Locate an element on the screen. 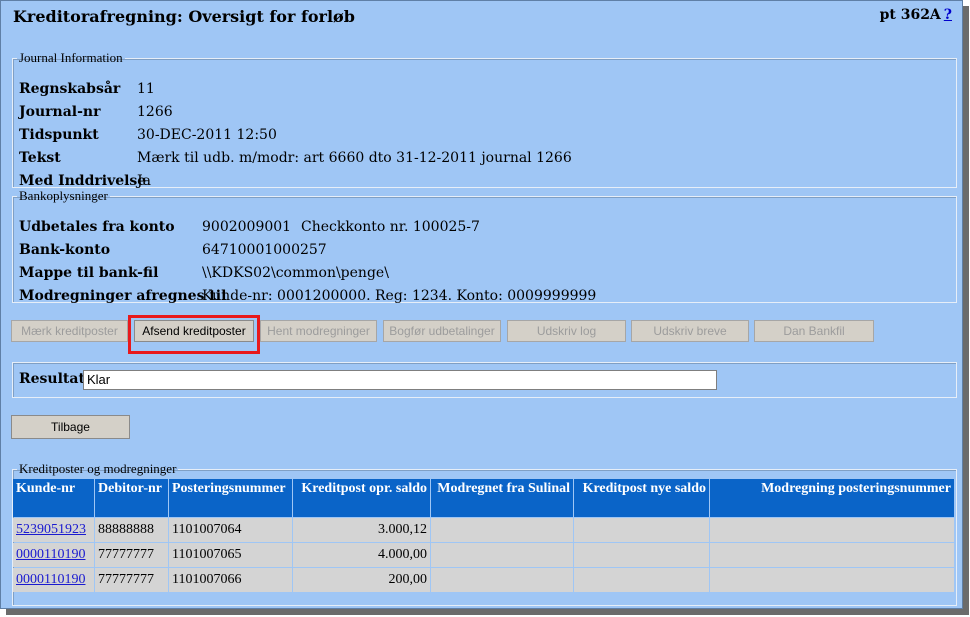 This screenshot has height=617, width=970. mark-kreditposter-button: Mærk kreditposter is located at coordinates (69, 331).